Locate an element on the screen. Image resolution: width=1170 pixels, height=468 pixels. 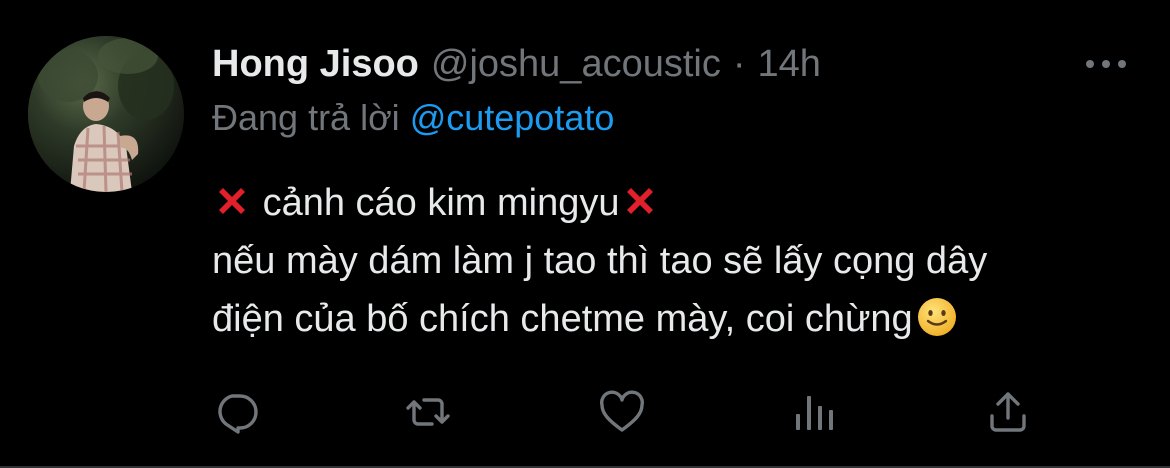
replying-to: Đang trả lời @cutepotato is located at coordinates (413, 118).